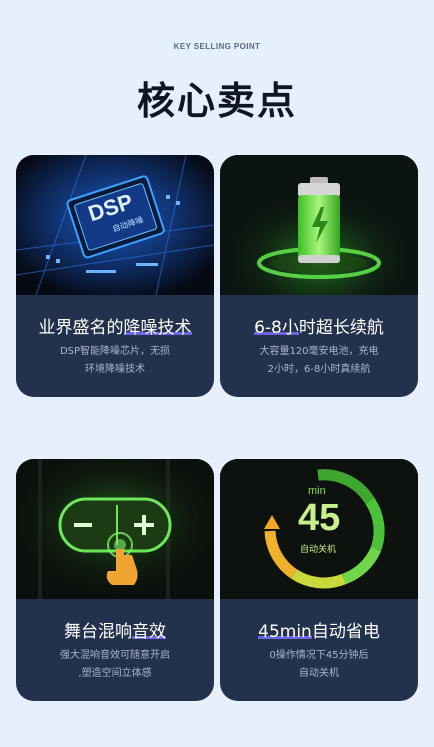  I want to click on feature-card-battery: 6-8小时超长续航 大容量120毫安电池，充电 2小时，6-8小时真续航, so click(319, 276).